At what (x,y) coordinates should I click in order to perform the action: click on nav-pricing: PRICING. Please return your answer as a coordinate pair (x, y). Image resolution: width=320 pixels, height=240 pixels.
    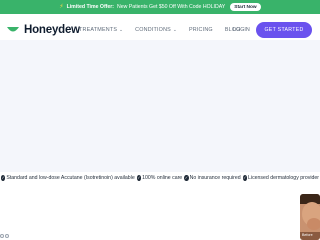
    Looking at the image, I should click on (201, 30).